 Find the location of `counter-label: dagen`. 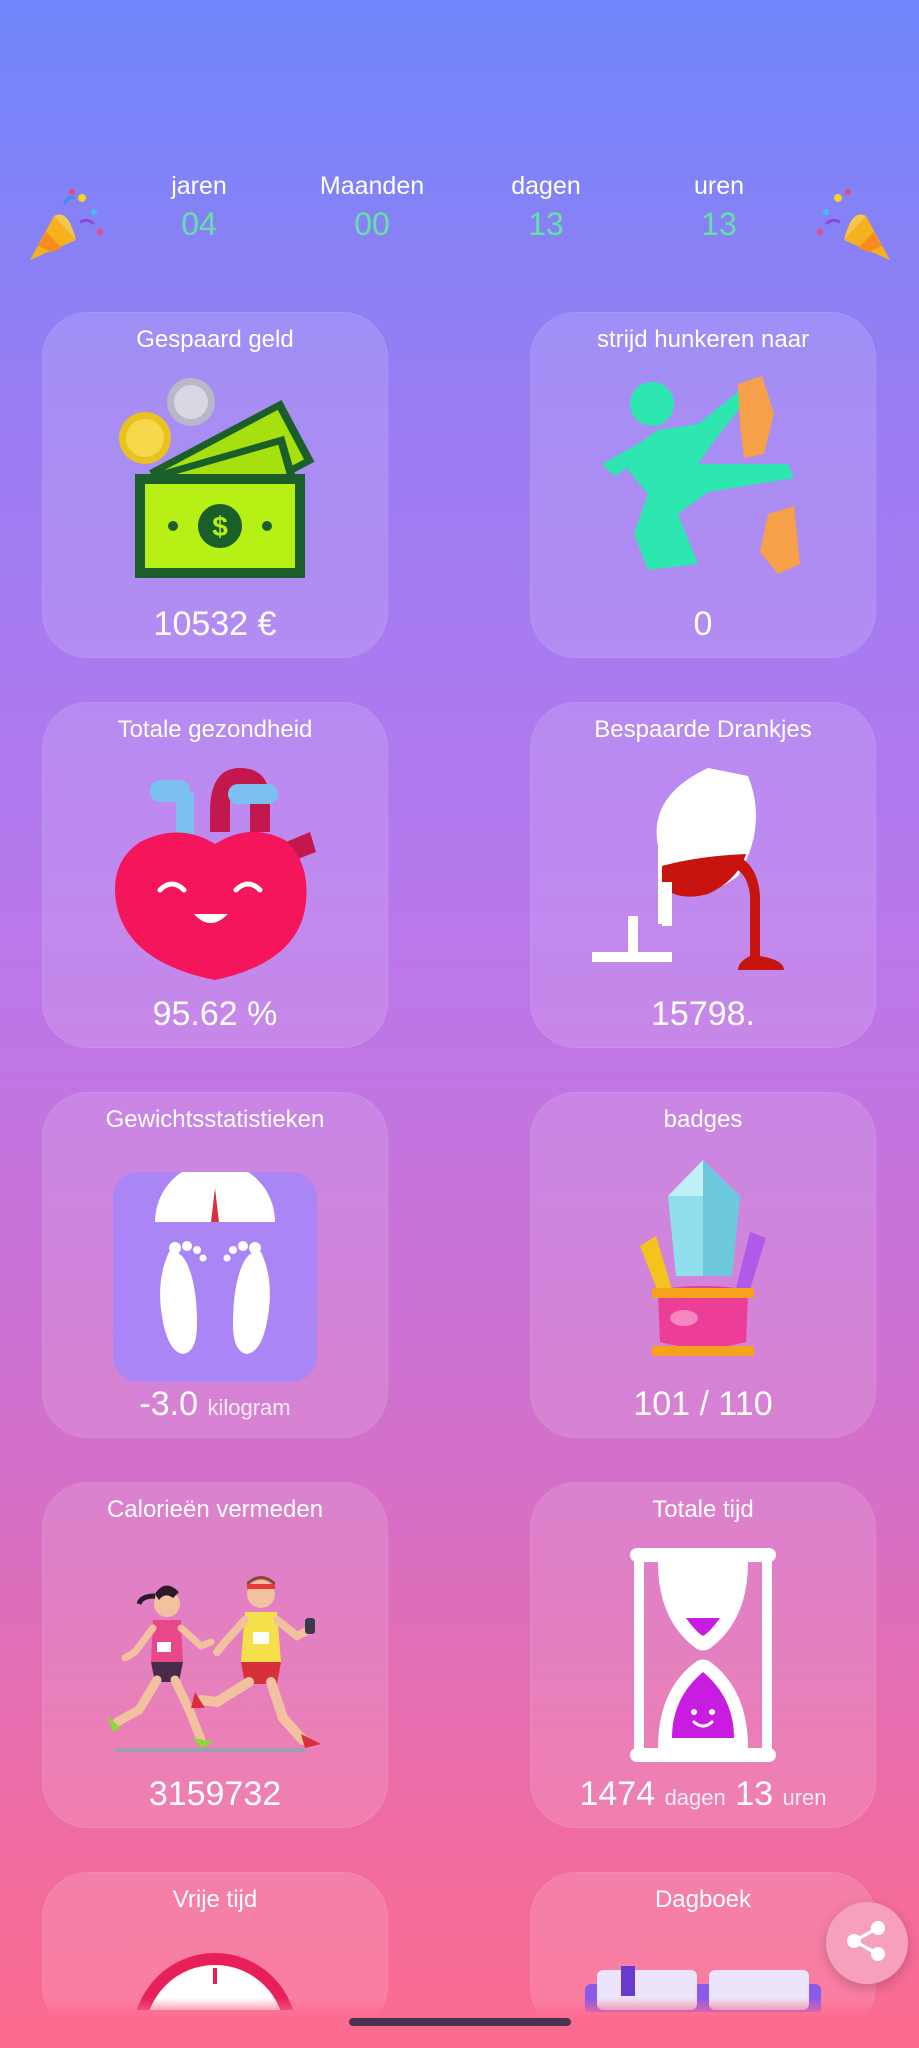

counter-label: dagen is located at coordinates (546, 186).